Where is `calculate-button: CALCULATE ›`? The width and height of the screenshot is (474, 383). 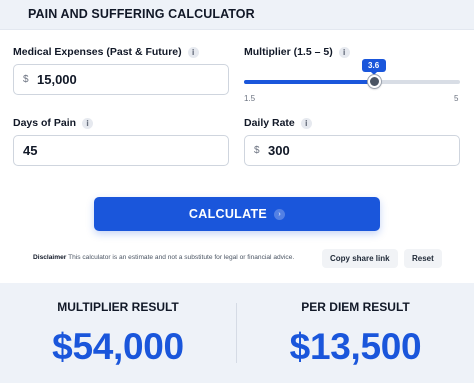 calculate-button: CALCULATE › is located at coordinates (237, 214).